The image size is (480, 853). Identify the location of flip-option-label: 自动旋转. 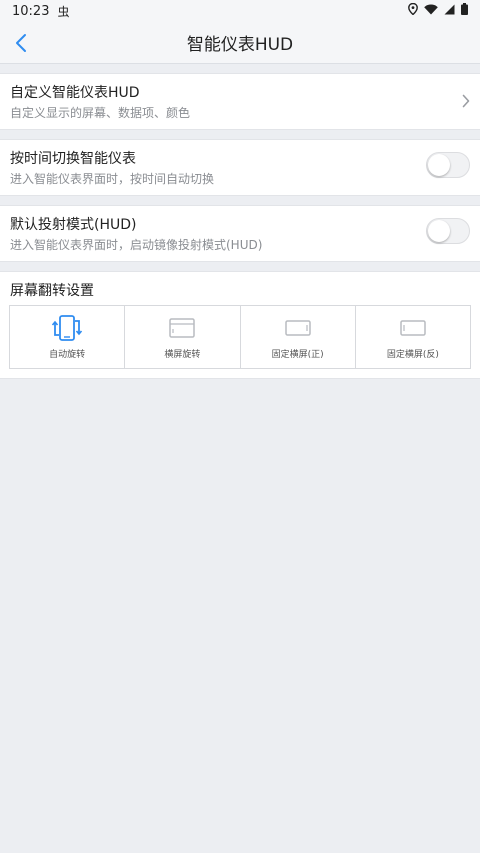
(67, 354).